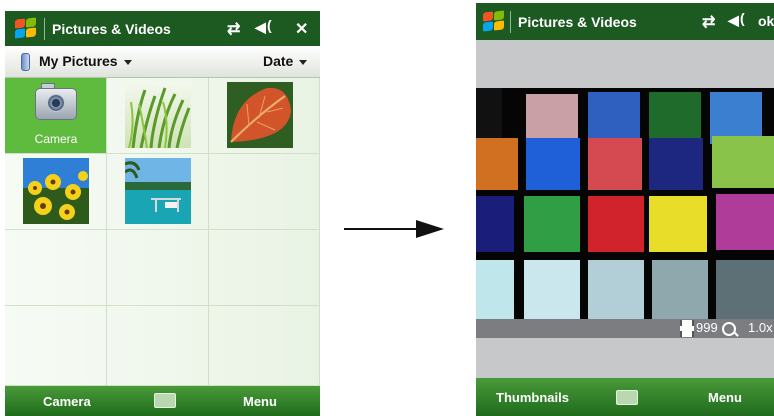 Image resolution: width=774 pixels, height=416 pixels. I want to click on thumbnail-beach, so click(158, 192).